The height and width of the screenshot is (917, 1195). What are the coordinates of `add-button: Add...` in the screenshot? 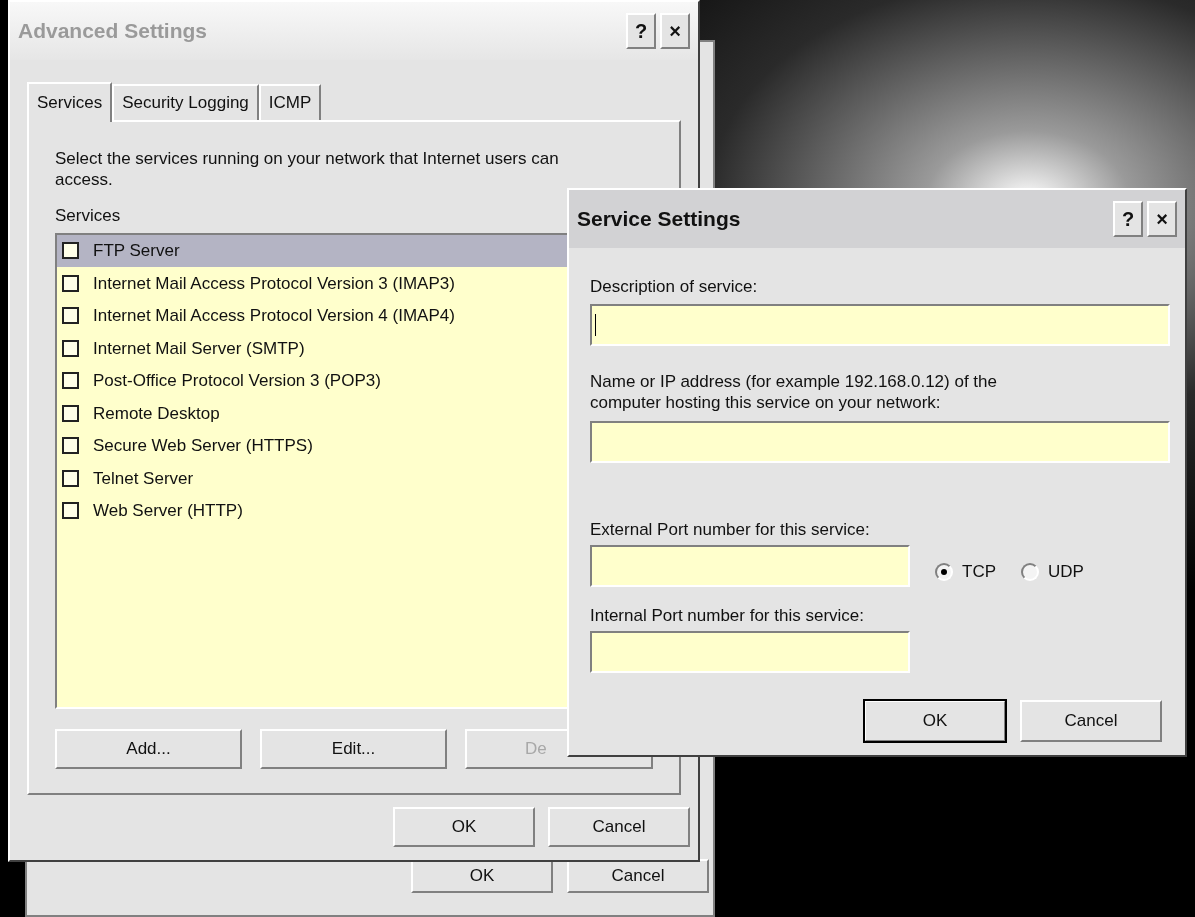 It's located at (149, 748).